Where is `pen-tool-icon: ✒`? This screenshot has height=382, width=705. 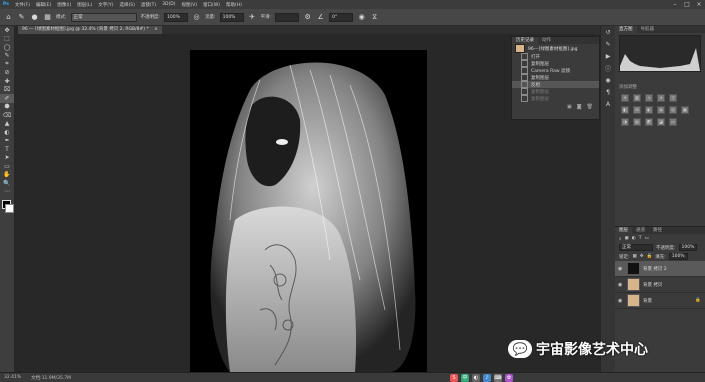
pen-tool-icon: ✒ is located at coordinates (7, 141).